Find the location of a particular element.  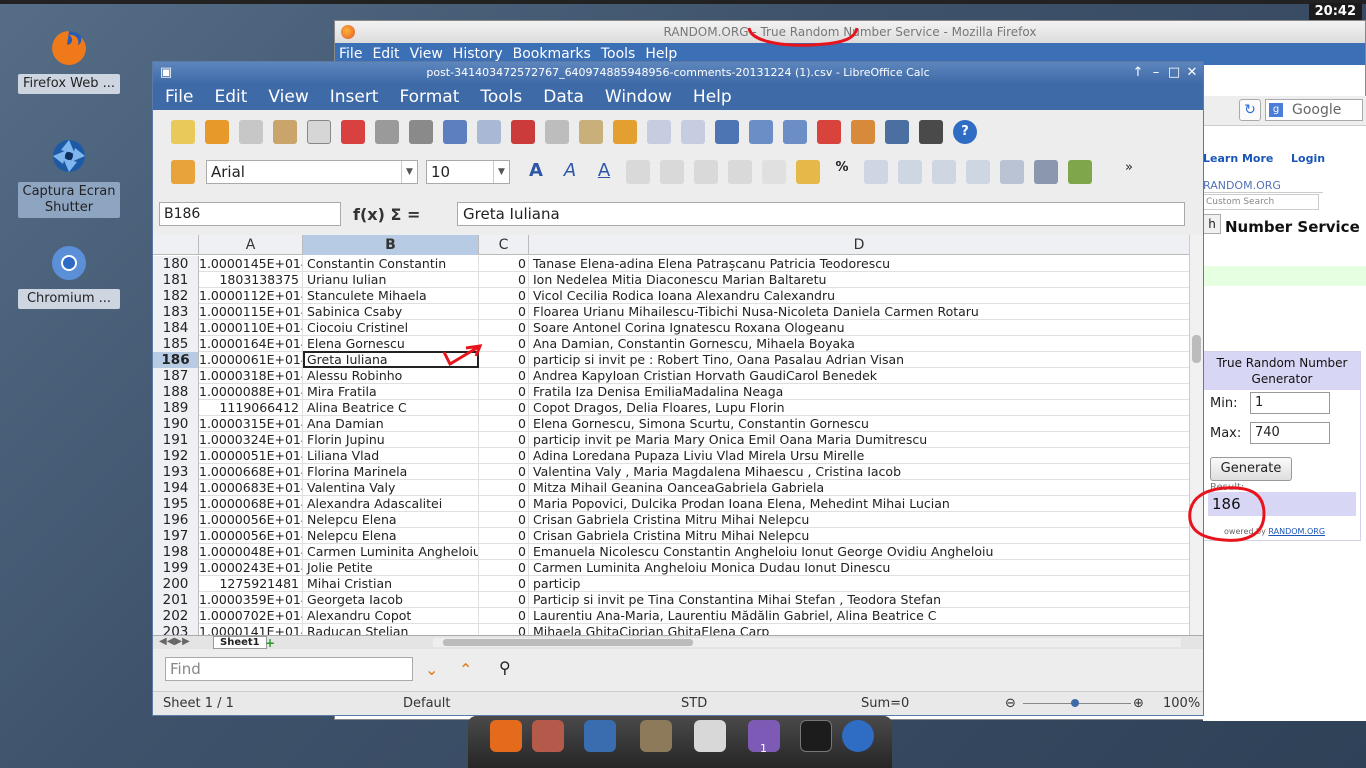

minimize-icon: – is located at coordinates (1156, 73).